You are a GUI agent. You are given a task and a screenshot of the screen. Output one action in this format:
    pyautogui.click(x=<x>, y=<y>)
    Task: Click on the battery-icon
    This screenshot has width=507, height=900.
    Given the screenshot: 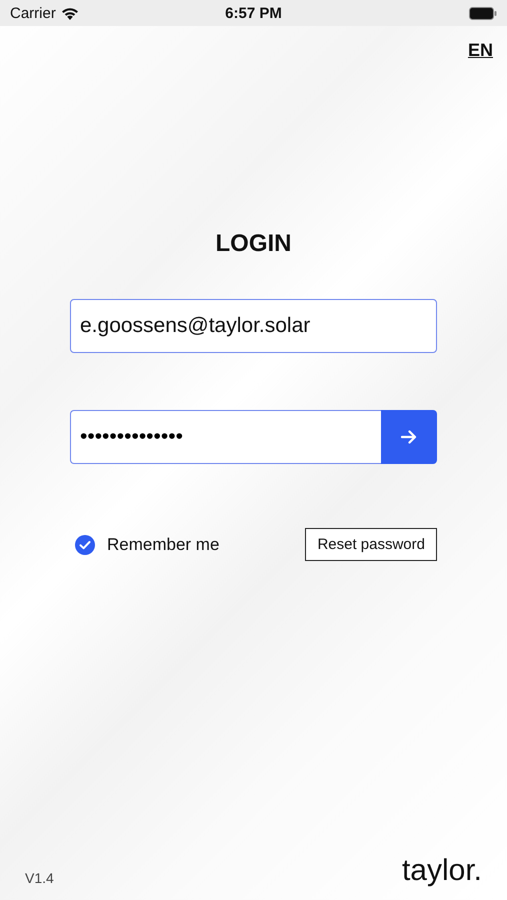 What is the action you would take?
    pyautogui.click(x=482, y=13)
    